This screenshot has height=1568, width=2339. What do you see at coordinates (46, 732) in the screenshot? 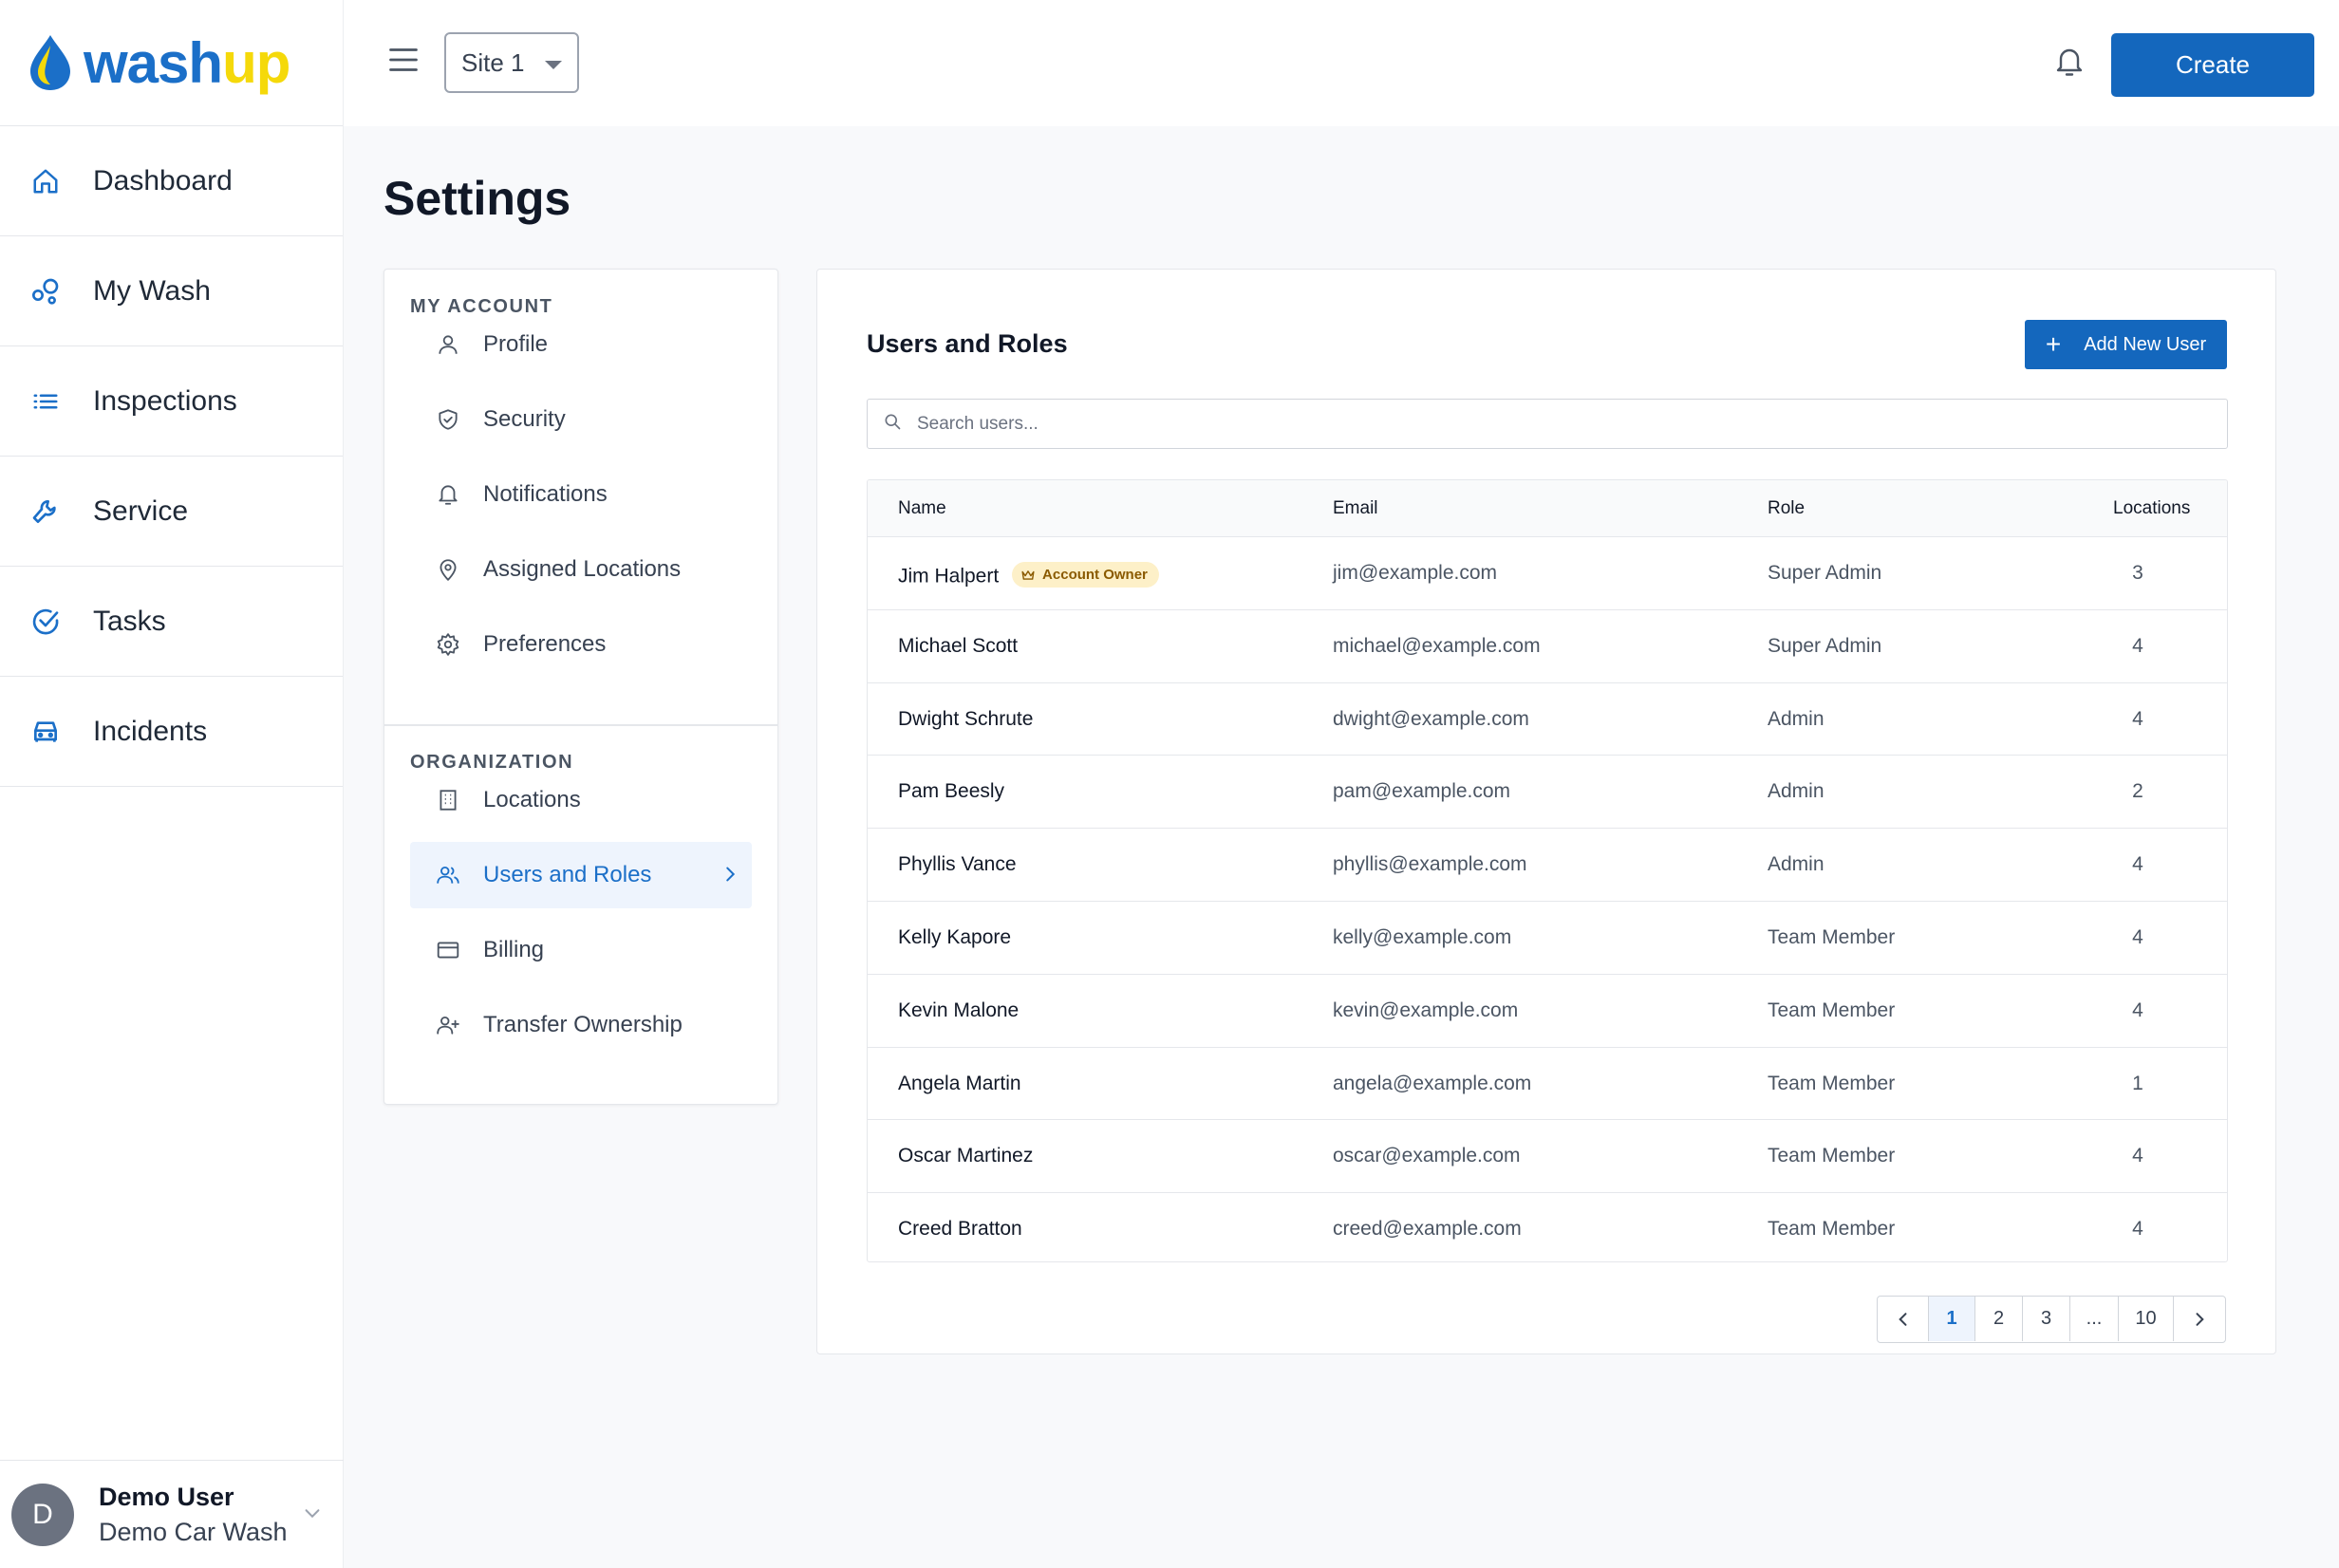
I see `car-icon` at bounding box center [46, 732].